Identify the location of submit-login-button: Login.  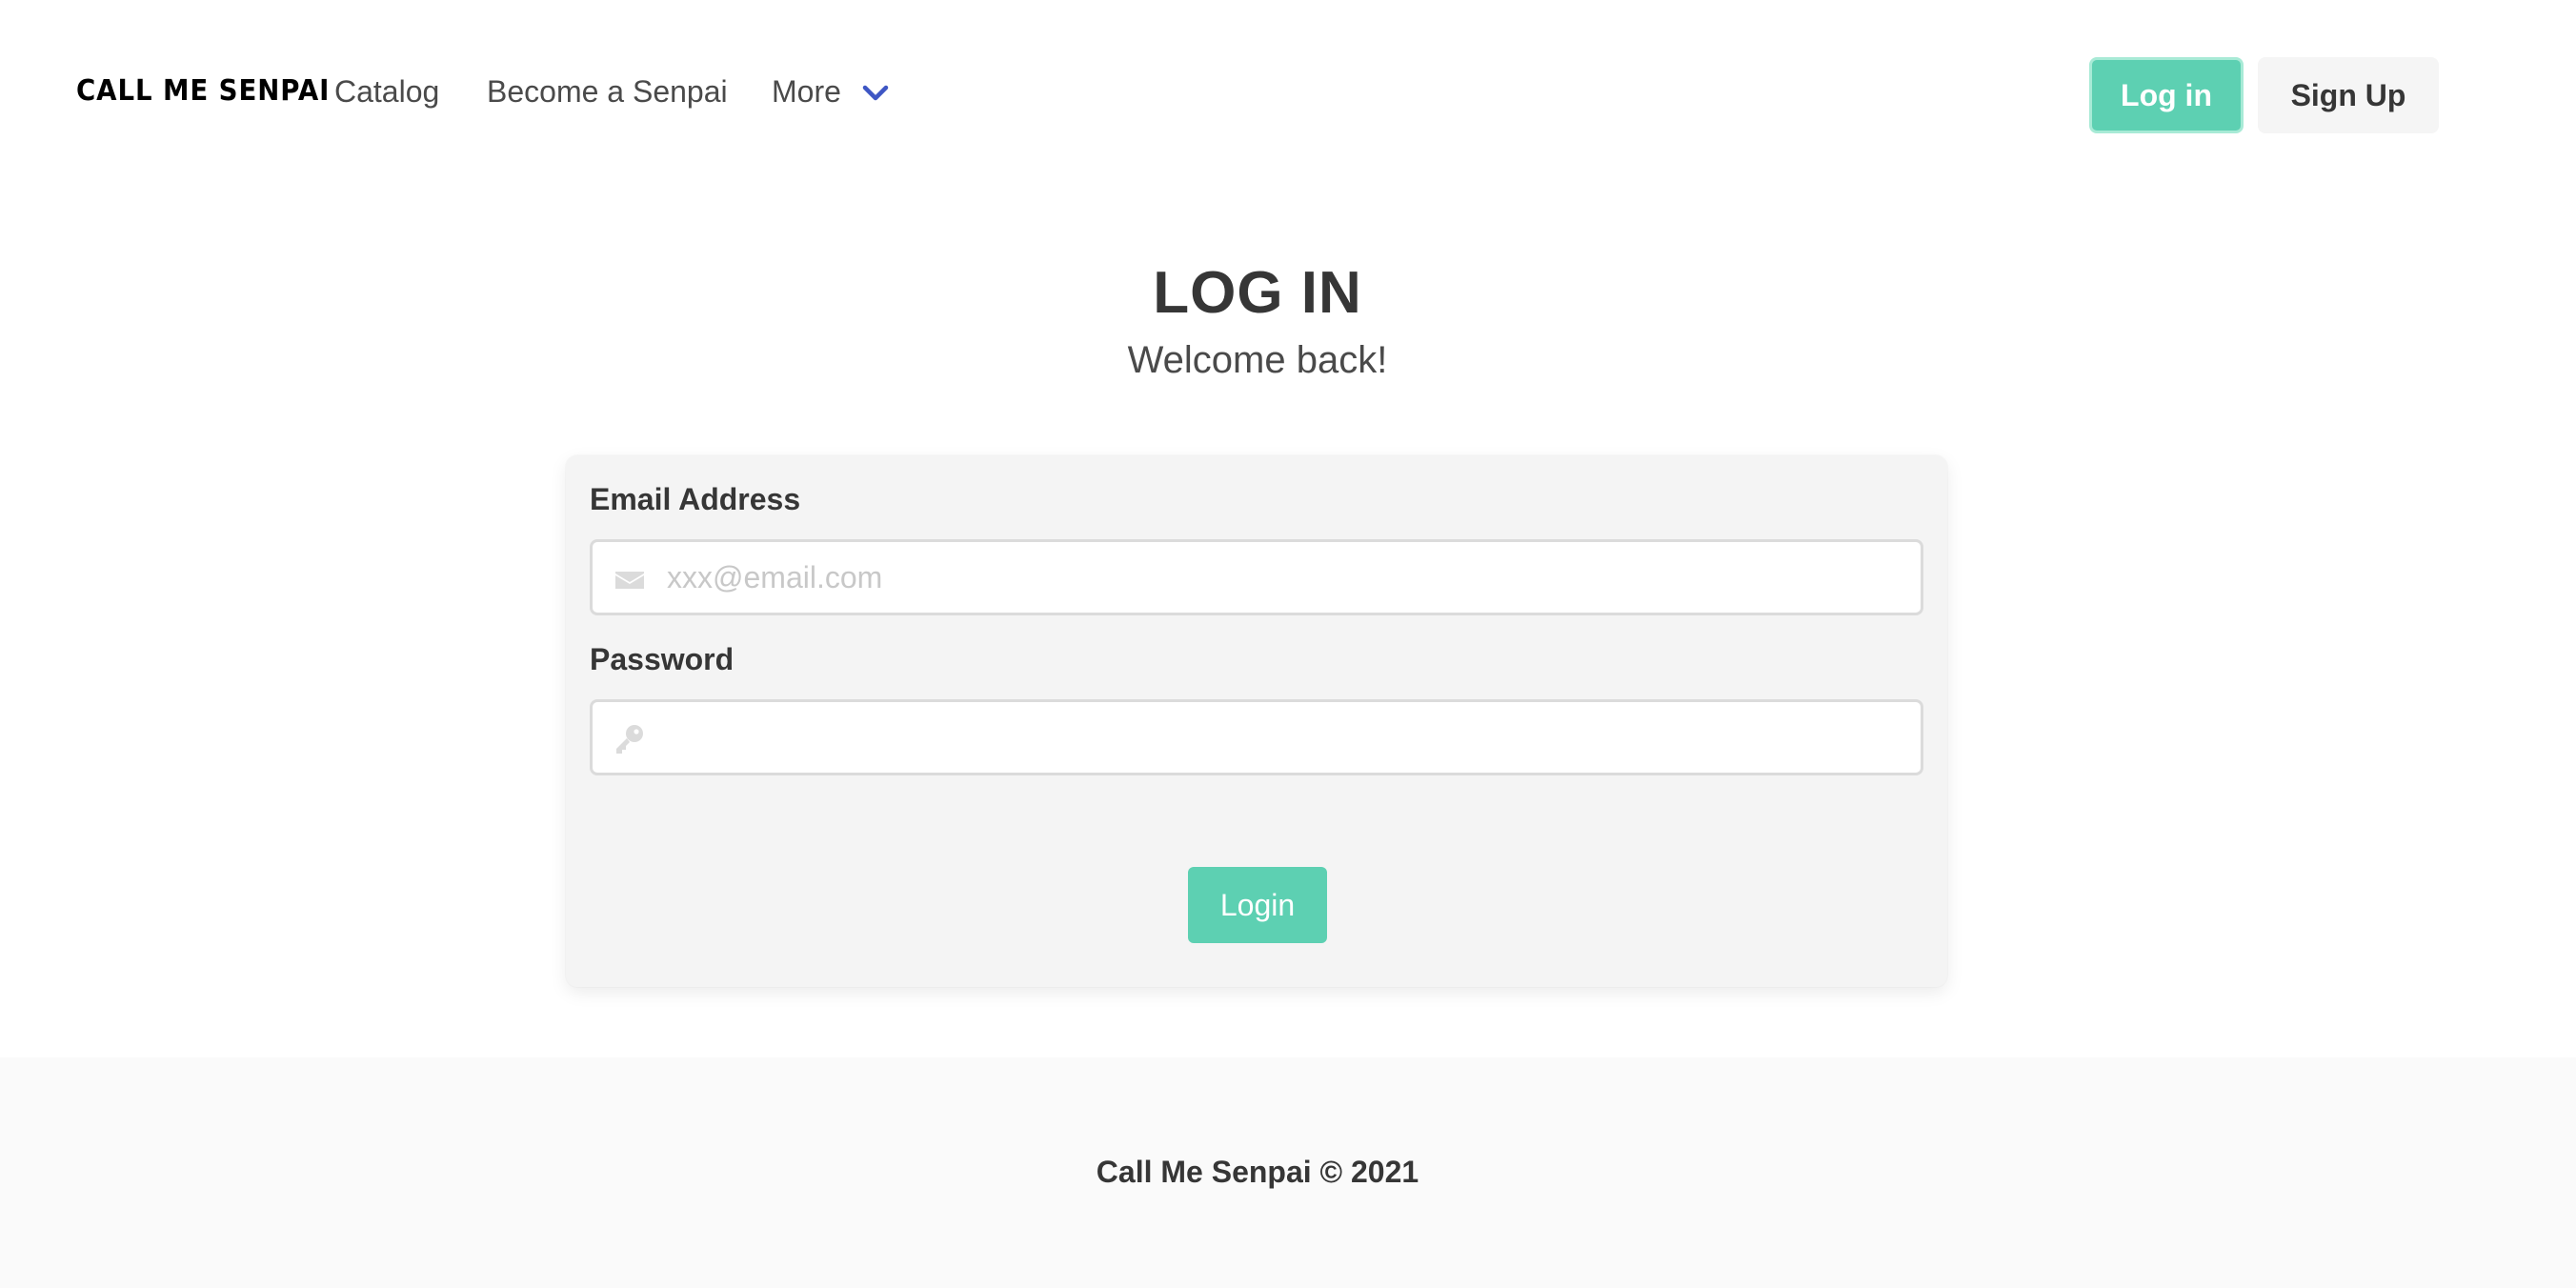
(1258, 905).